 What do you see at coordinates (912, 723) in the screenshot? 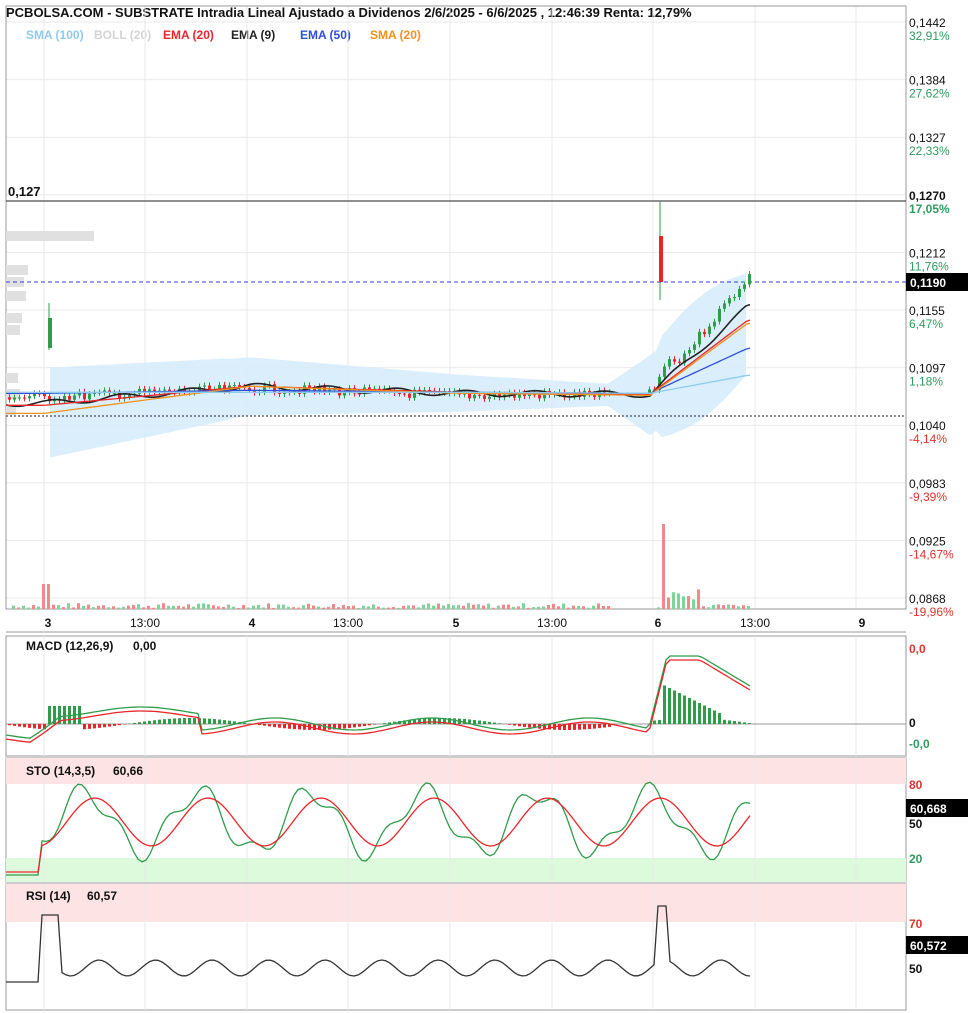
I see `macd-axis-zero: 0` at bounding box center [912, 723].